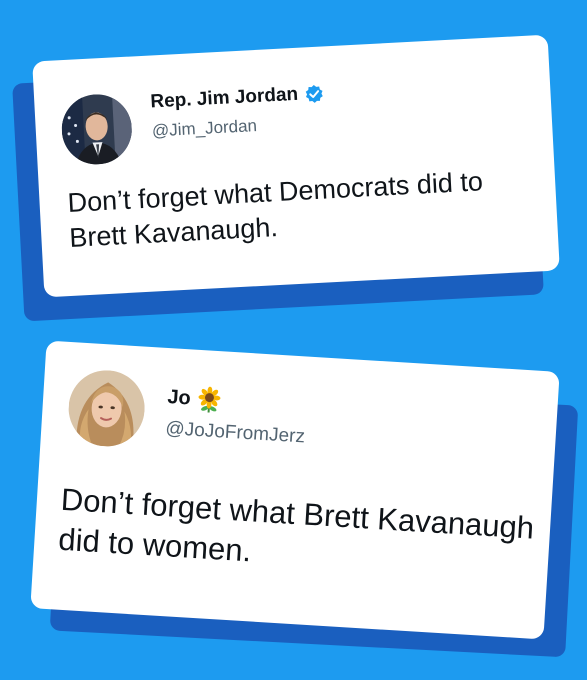  I want to click on display-name: Jo, so click(179, 398).